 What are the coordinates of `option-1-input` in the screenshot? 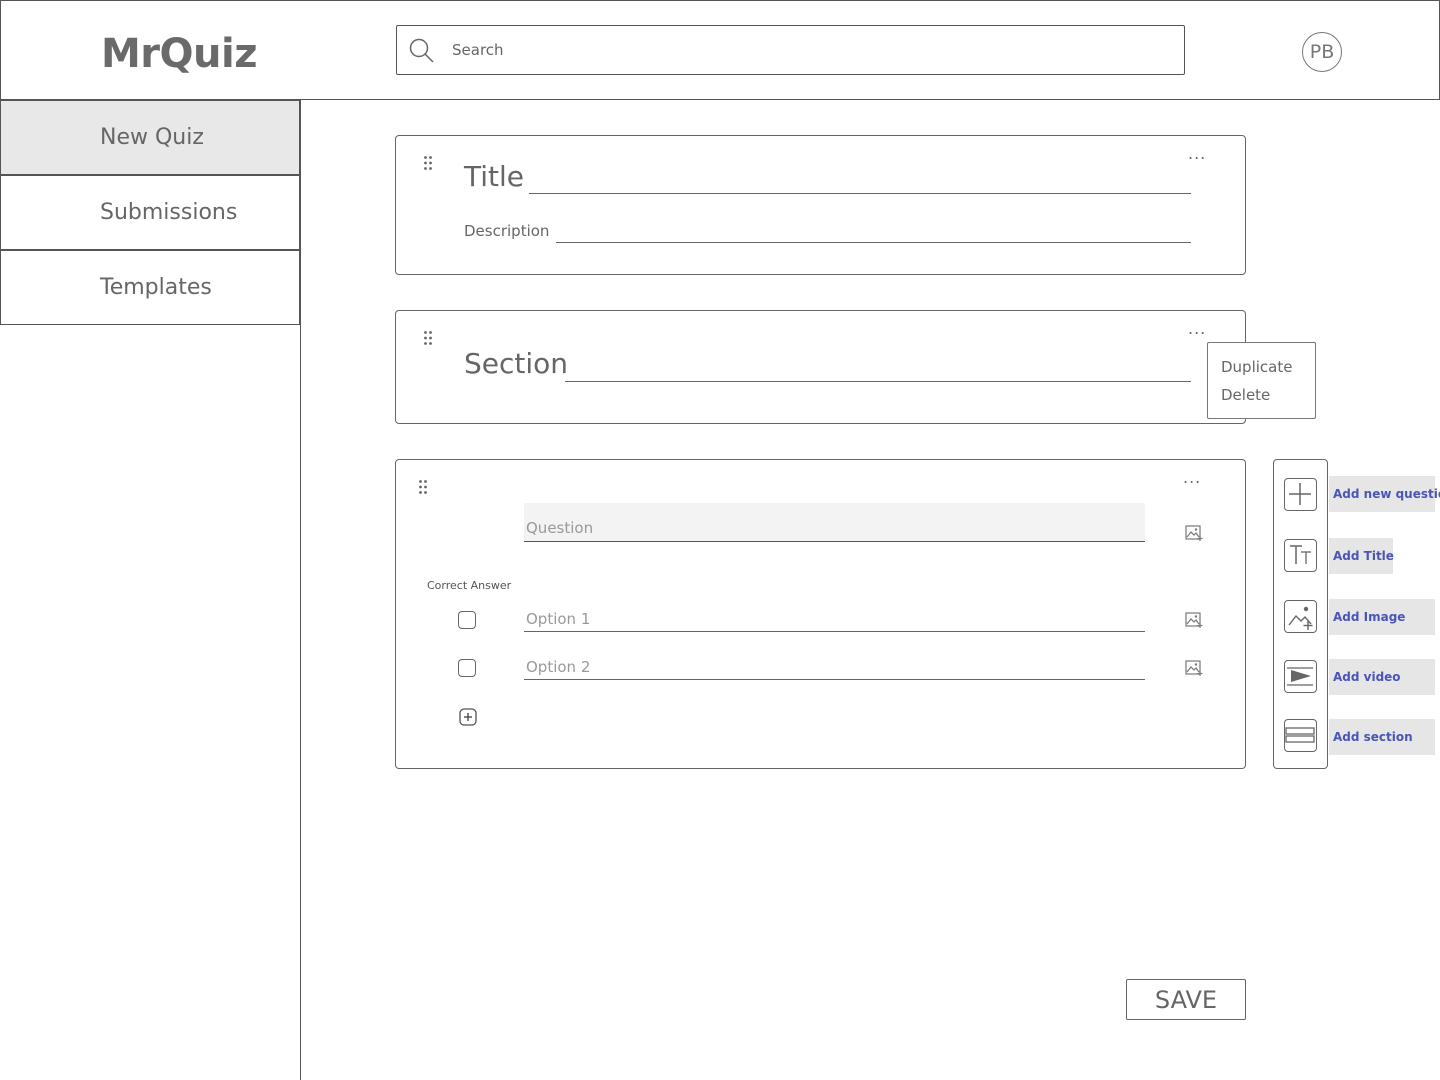 It's located at (834, 631).